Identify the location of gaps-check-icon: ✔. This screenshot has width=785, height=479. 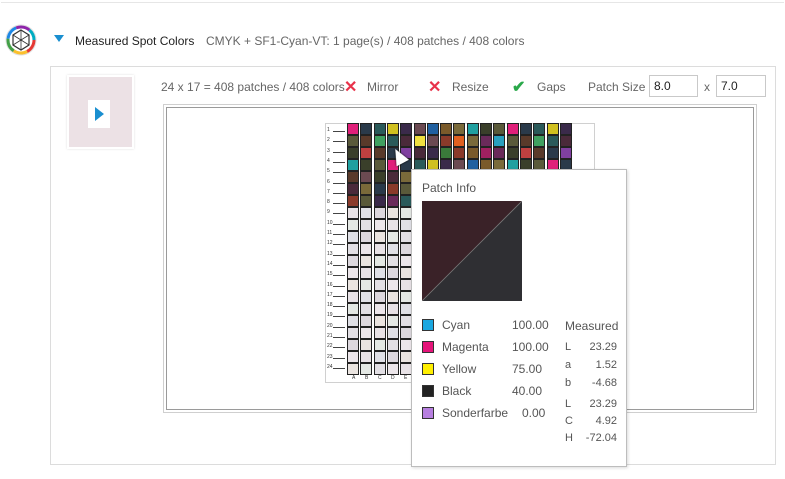
(518, 87).